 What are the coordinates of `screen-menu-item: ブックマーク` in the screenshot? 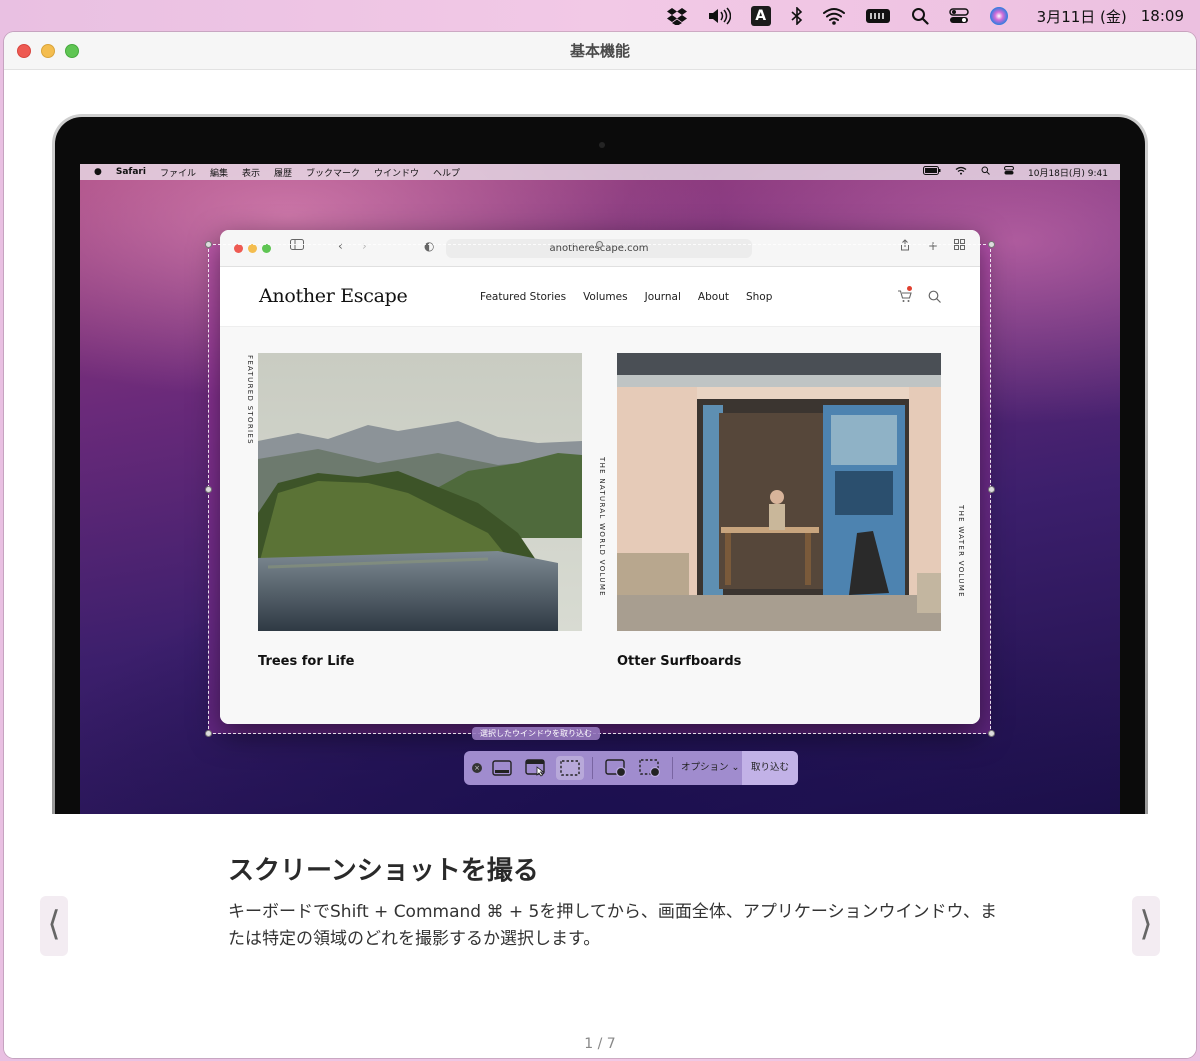 It's located at (333, 173).